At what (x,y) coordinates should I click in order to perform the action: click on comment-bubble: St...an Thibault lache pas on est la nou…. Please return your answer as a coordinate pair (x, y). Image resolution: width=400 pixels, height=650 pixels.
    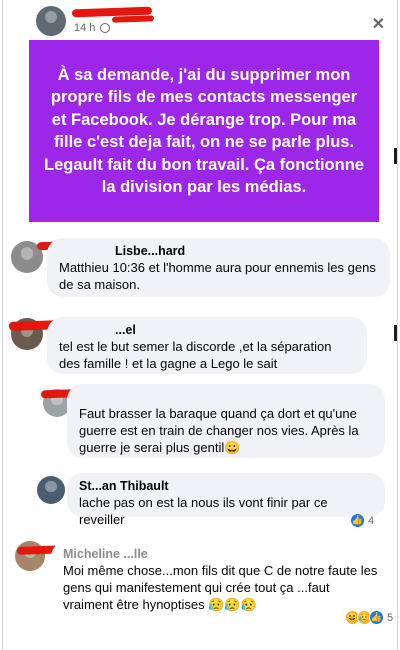
    Looking at the image, I should click on (226, 500).